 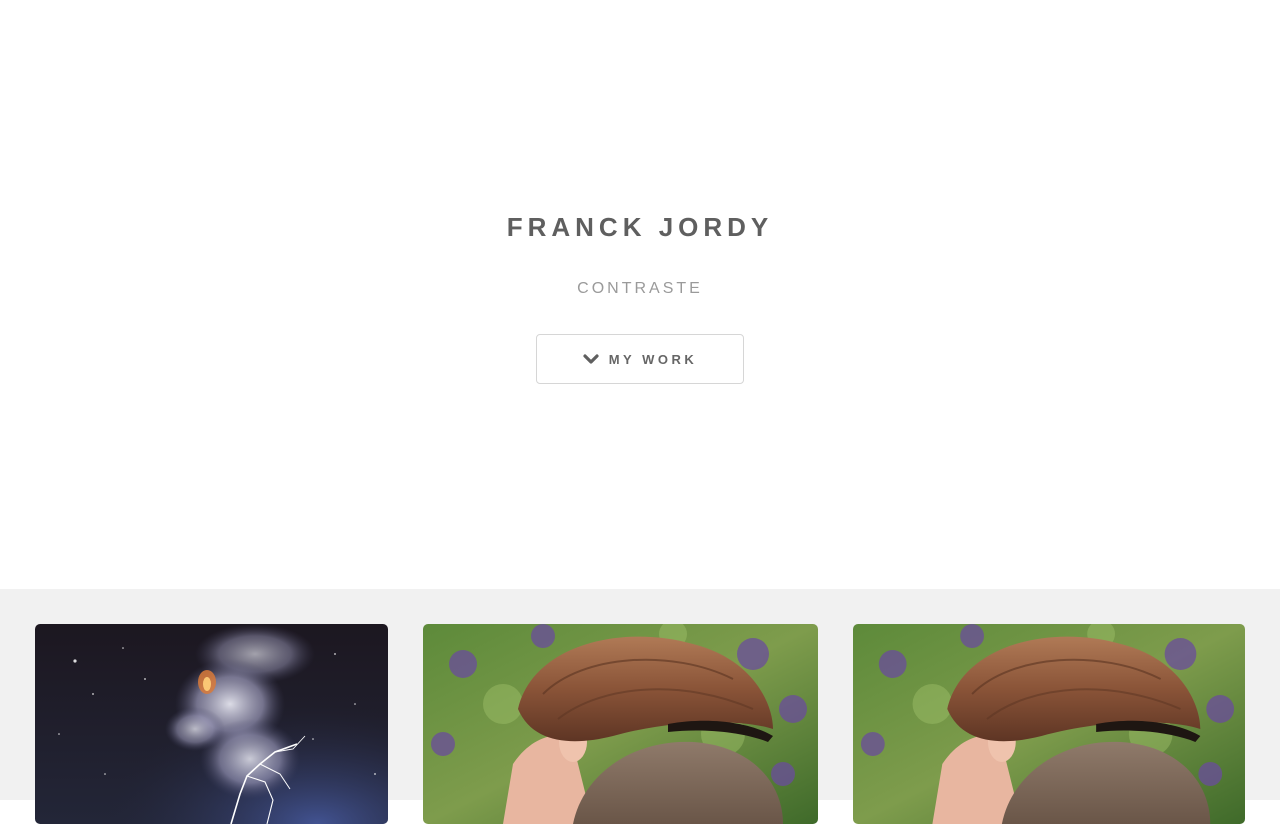 I want to click on gallery-item-snail, so click(x=620, y=724).